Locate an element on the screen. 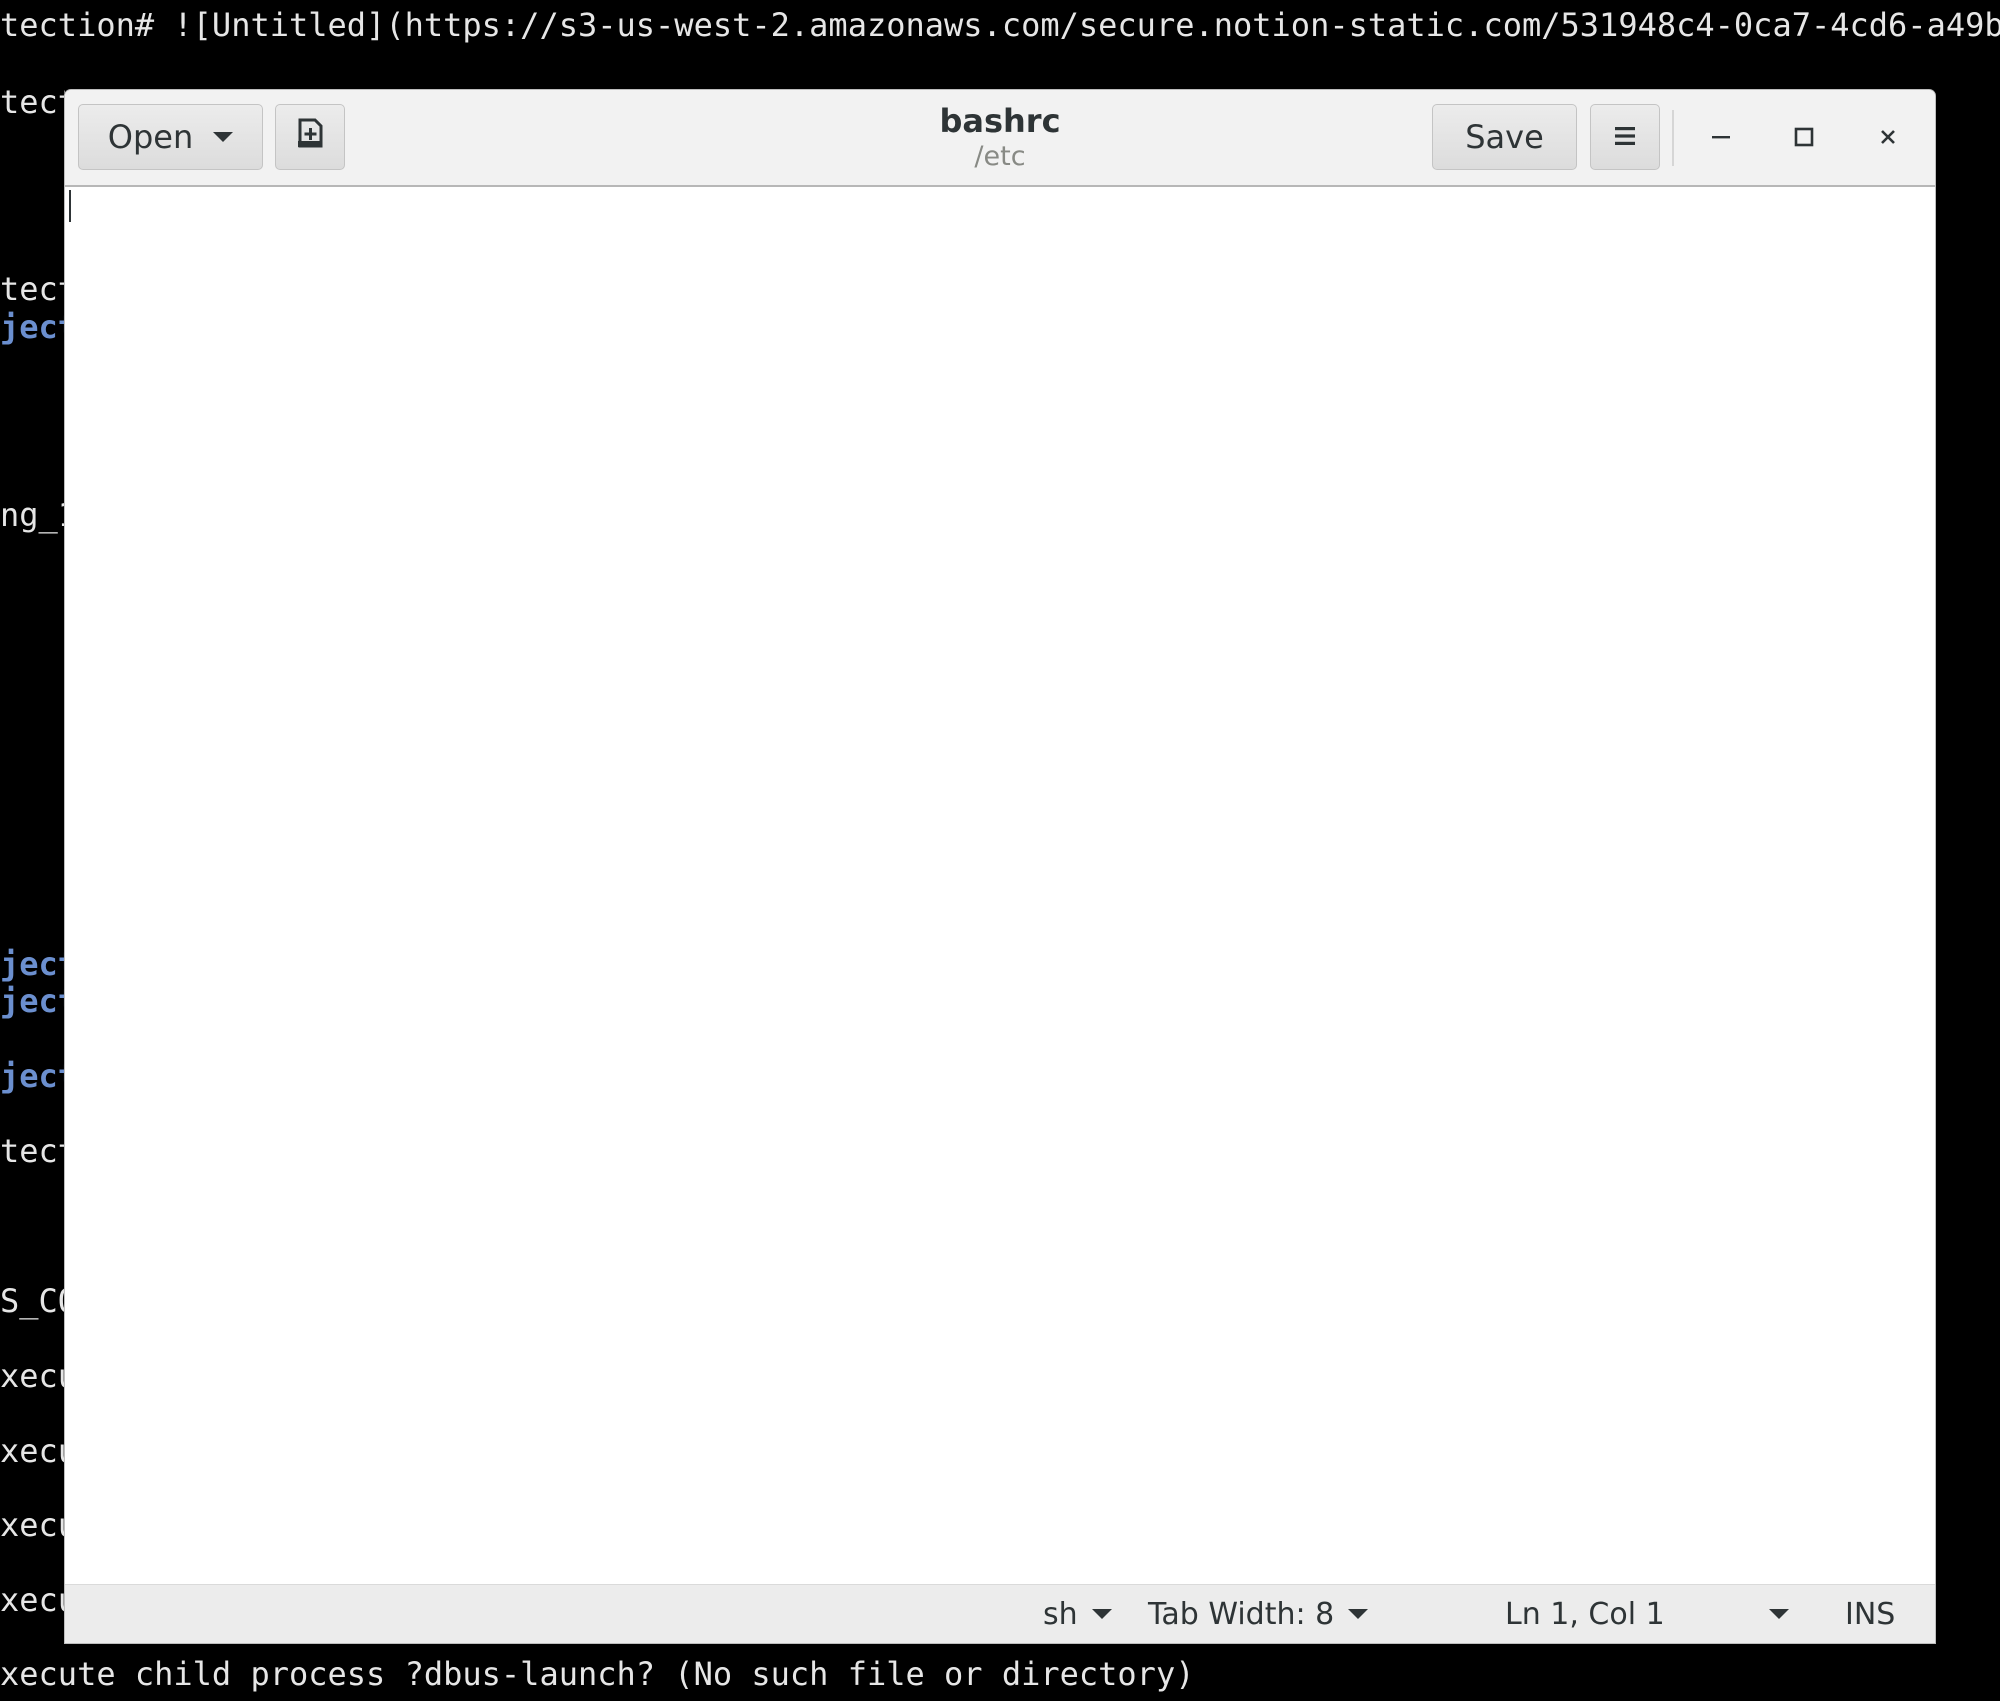  main-menu-button is located at coordinates (1625, 137).